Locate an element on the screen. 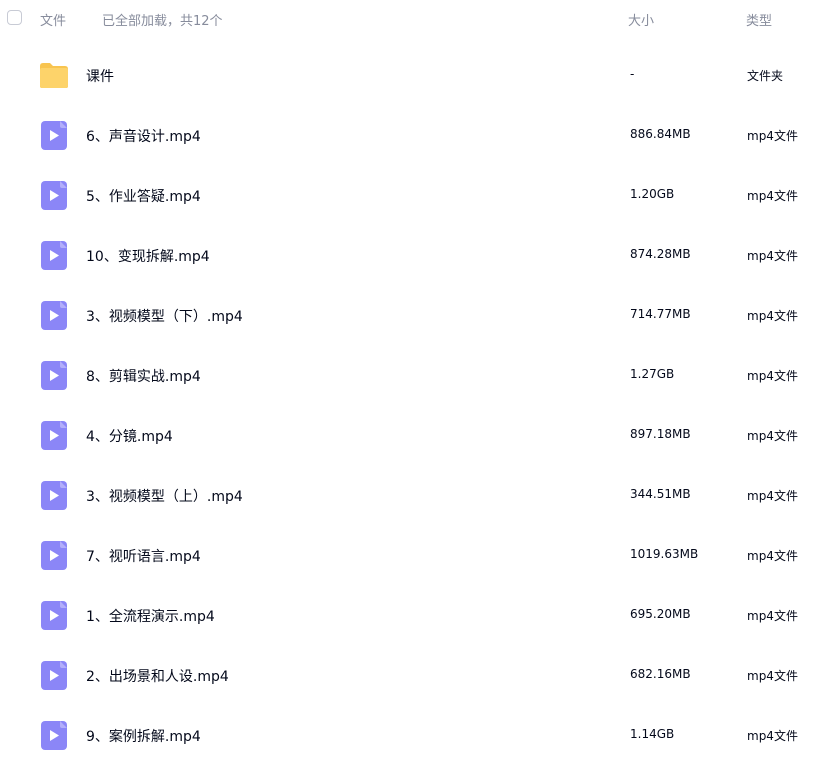  file-name: 3、视频模型（上）.mp4 is located at coordinates (164, 496).